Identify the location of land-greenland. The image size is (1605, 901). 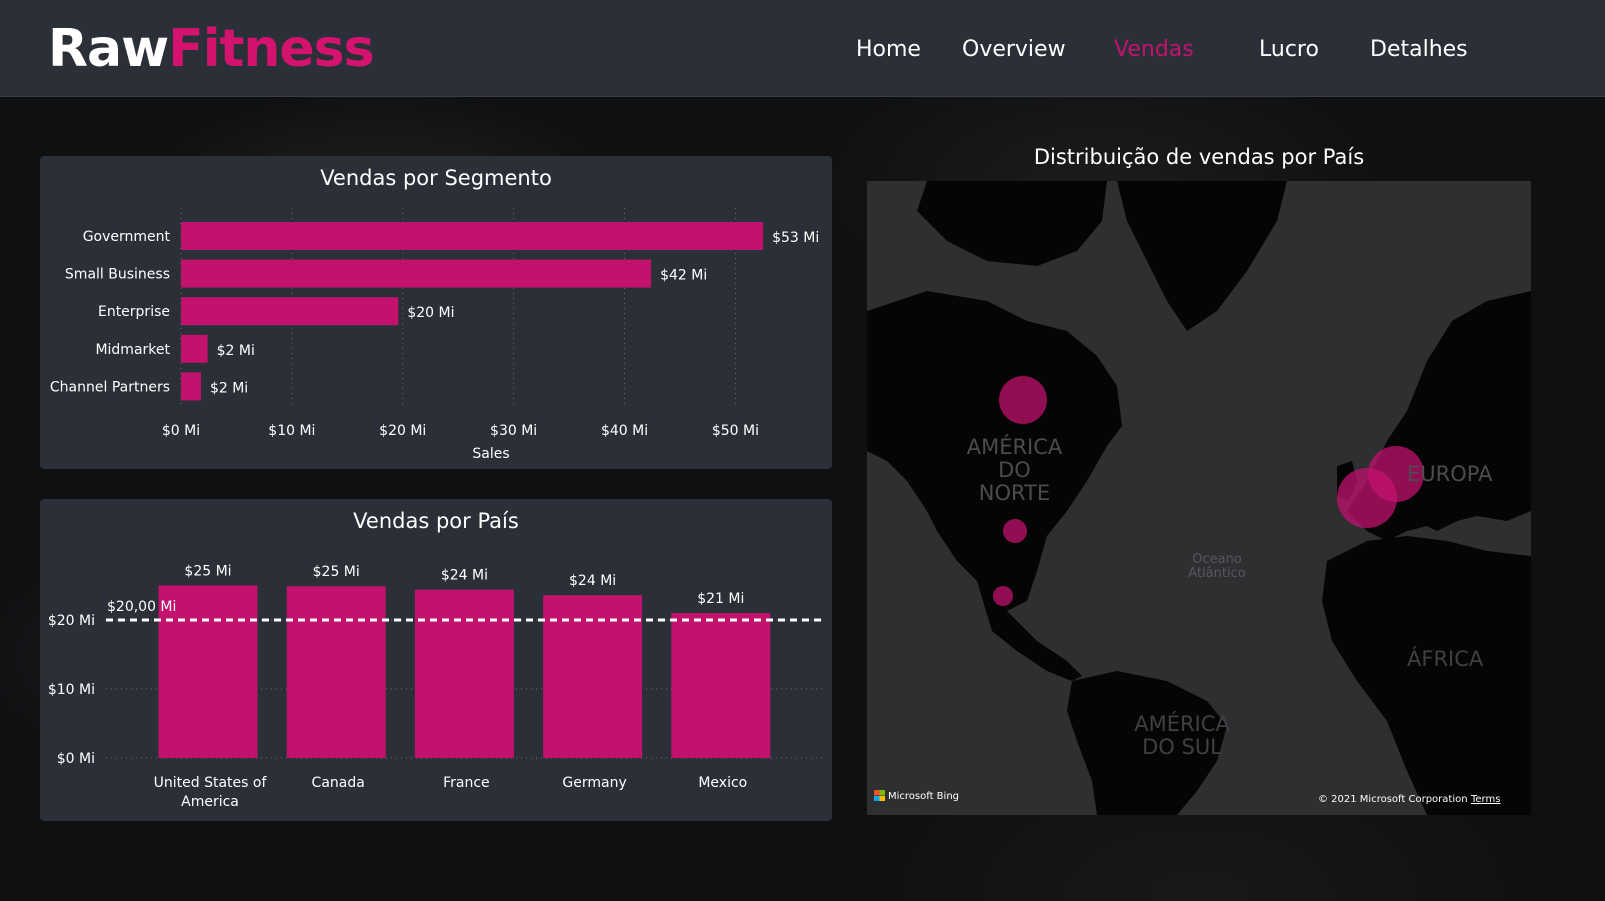
(1202, 256).